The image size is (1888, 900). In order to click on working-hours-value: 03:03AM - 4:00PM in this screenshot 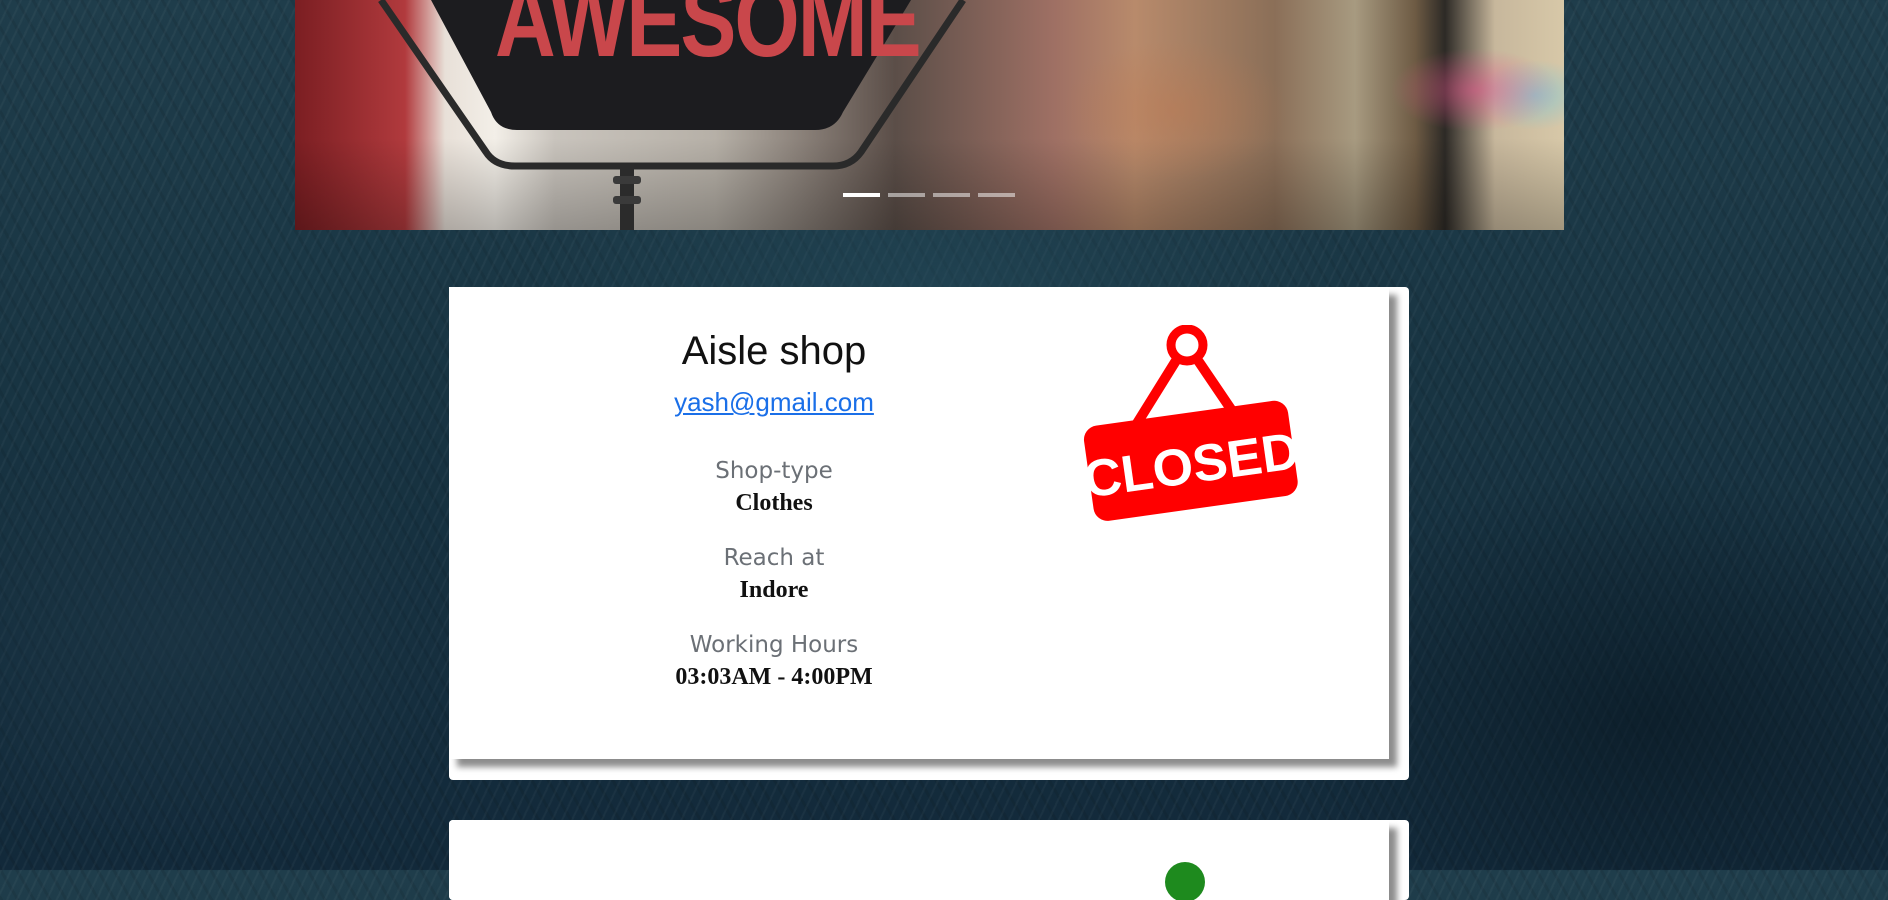, I will do `click(774, 677)`.